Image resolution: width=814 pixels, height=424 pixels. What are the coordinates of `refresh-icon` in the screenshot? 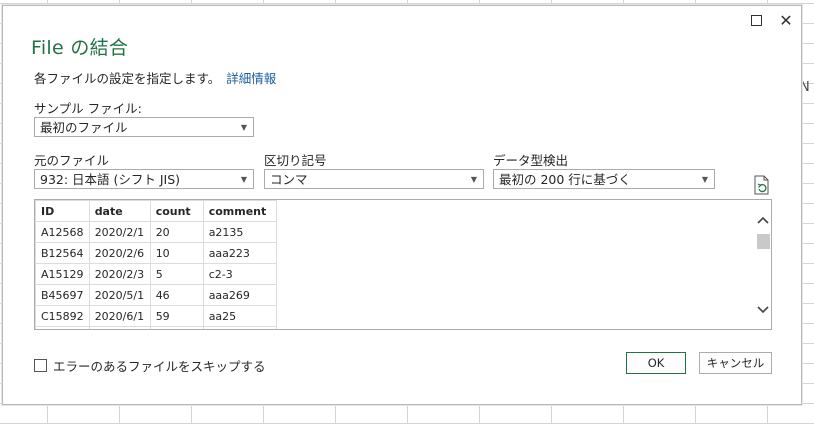 It's located at (761, 185).